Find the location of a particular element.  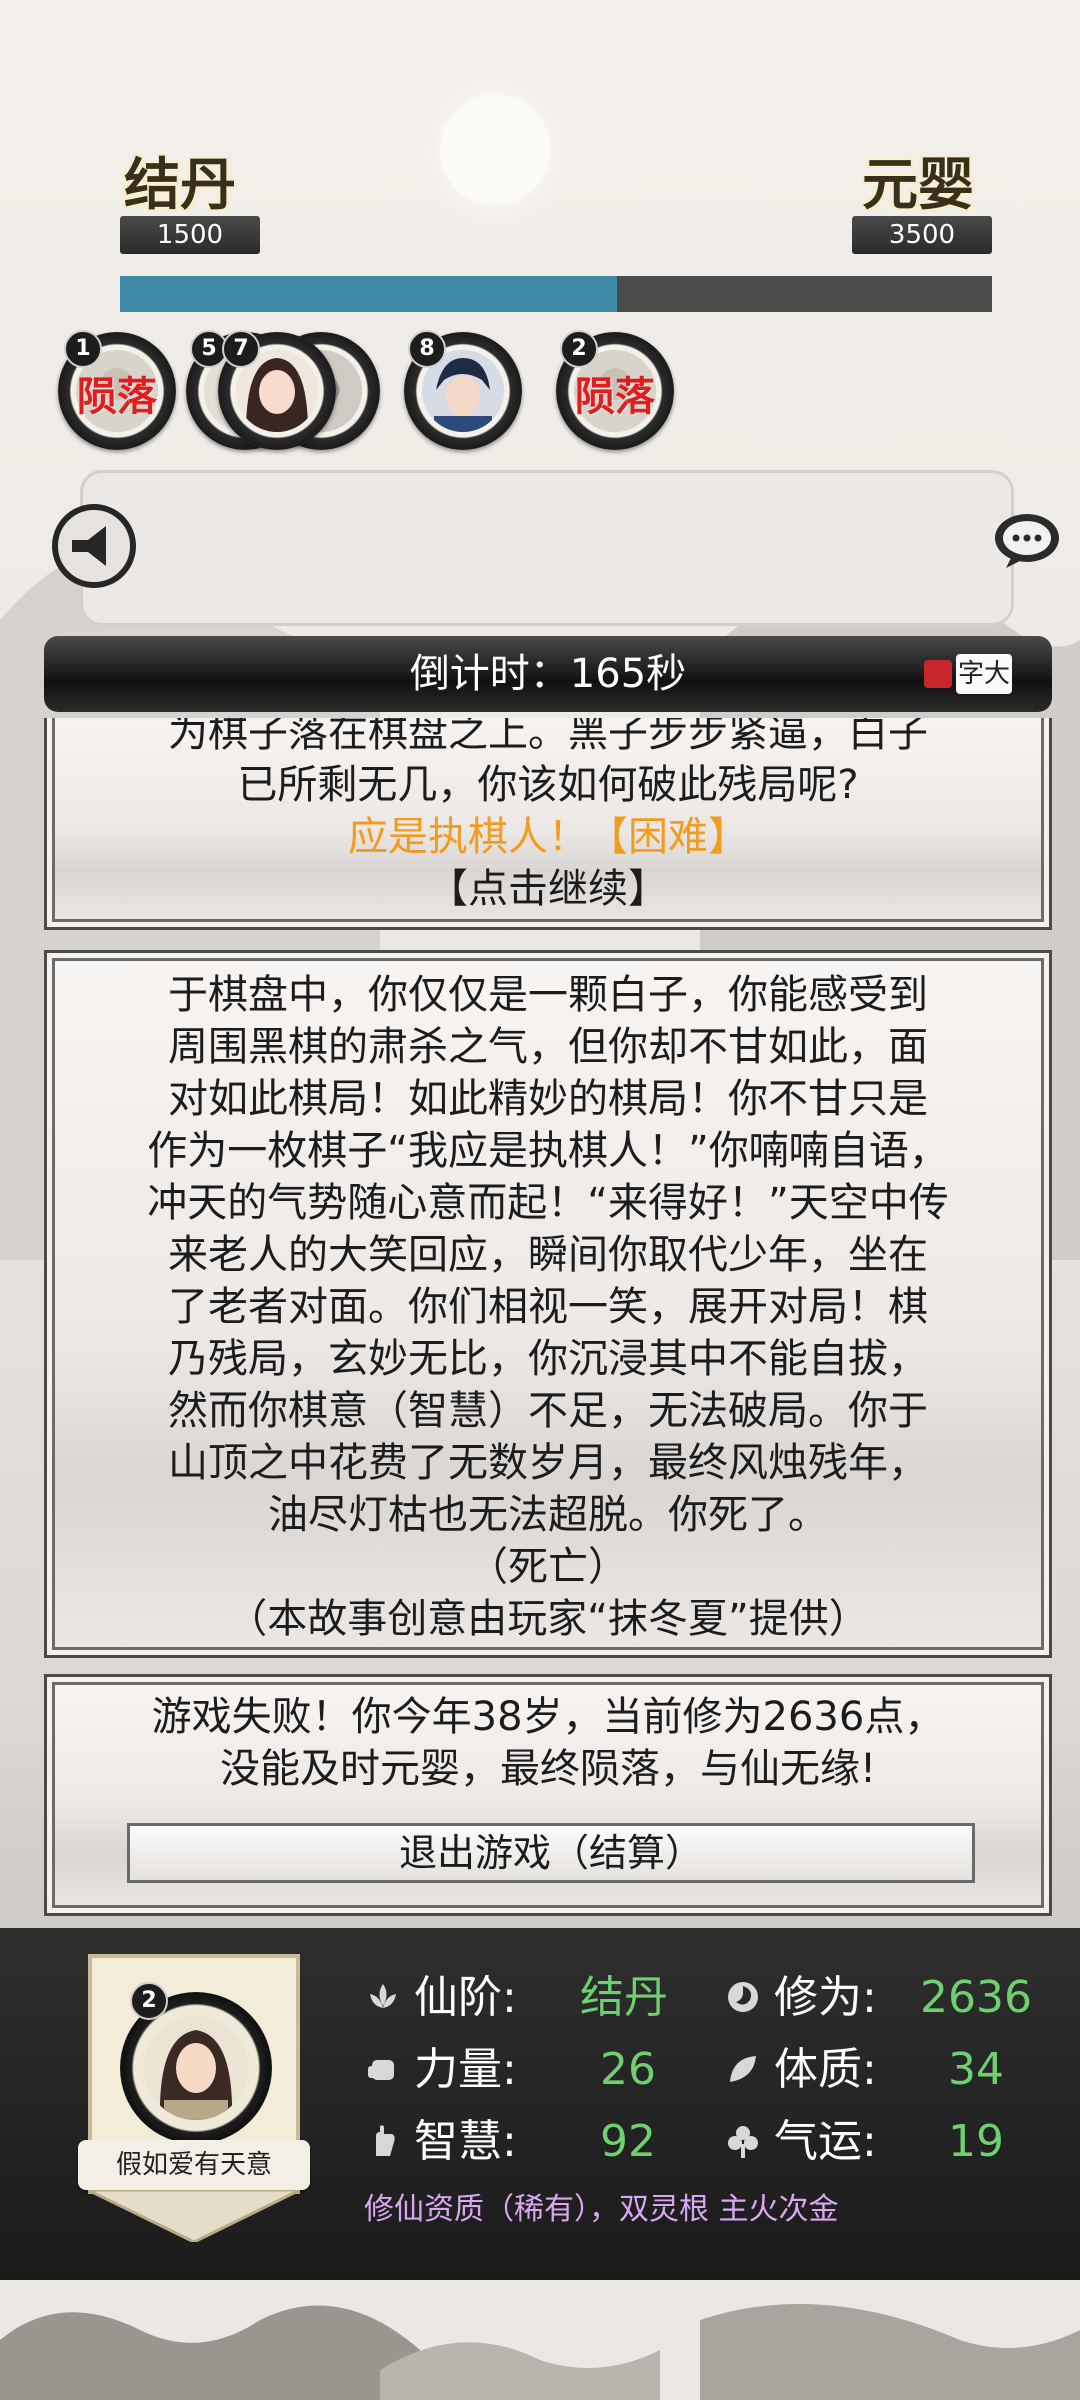

clover-icon is located at coordinates (743, 2142).